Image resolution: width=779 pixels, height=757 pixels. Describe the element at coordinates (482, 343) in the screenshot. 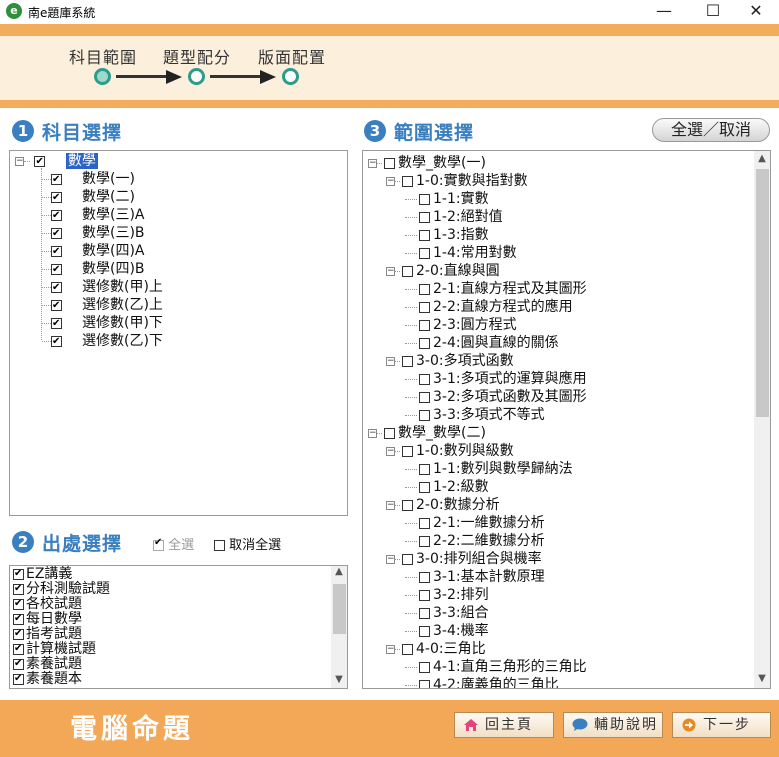

I see `range-tree-row: 2-4:圓與直線的關係` at that location.